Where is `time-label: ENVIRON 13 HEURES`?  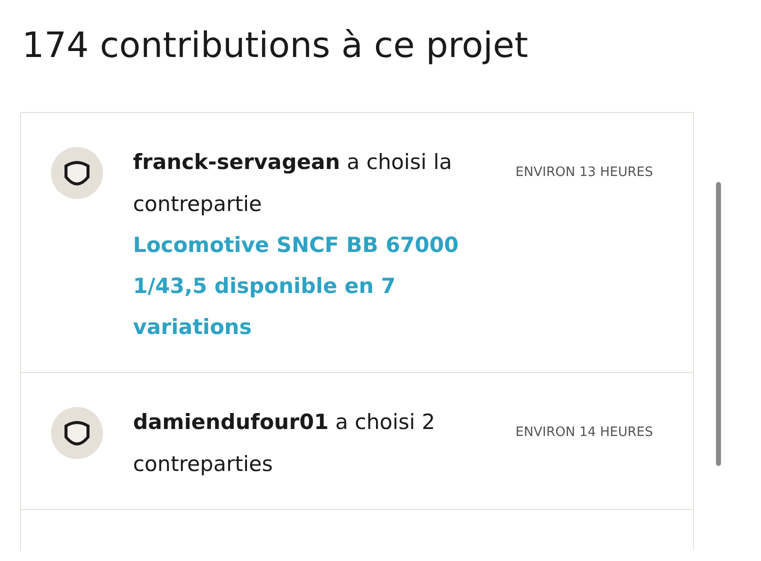 time-label: ENVIRON 13 HEURES is located at coordinates (584, 173).